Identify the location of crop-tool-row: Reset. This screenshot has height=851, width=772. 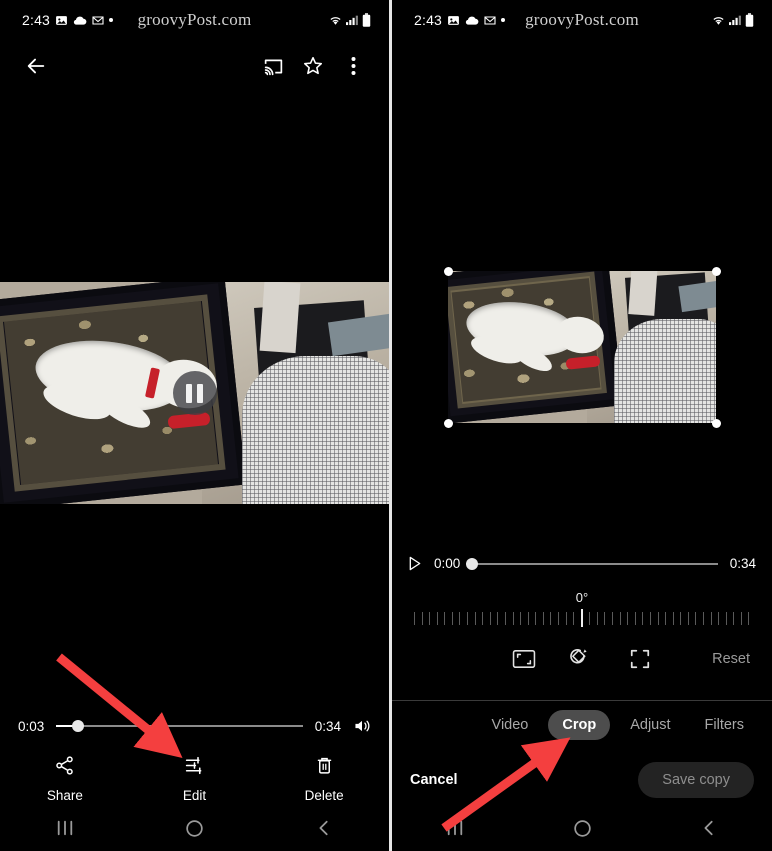
(582, 659).